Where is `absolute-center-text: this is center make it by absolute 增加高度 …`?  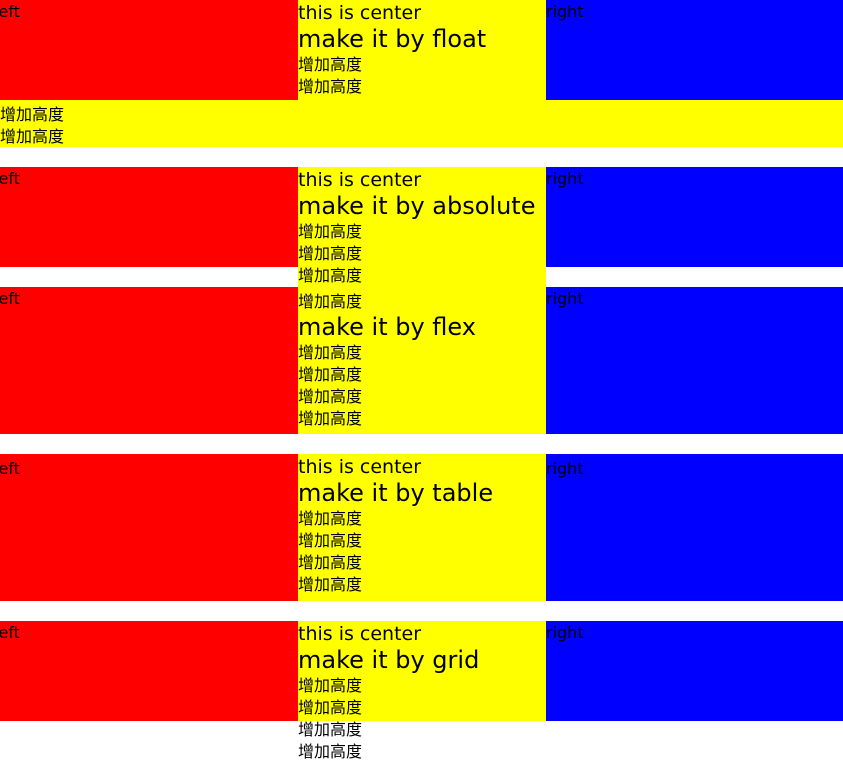
absolute-center-text: this is center make it by absolute 增加高度 … is located at coordinates (416, 228).